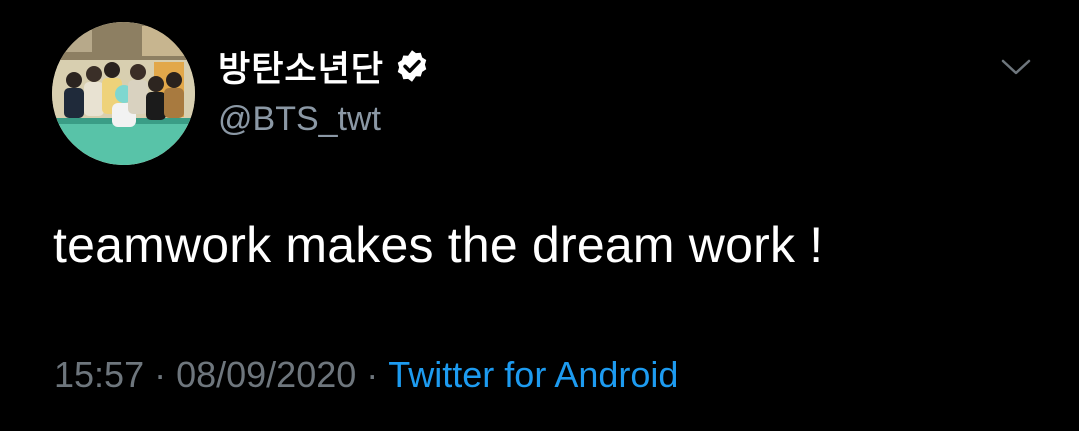 The image size is (1079, 431). What do you see at coordinates (412, 66) in the screenshot?
I see `verified-badge-icon` at bounding box center [412, 66].